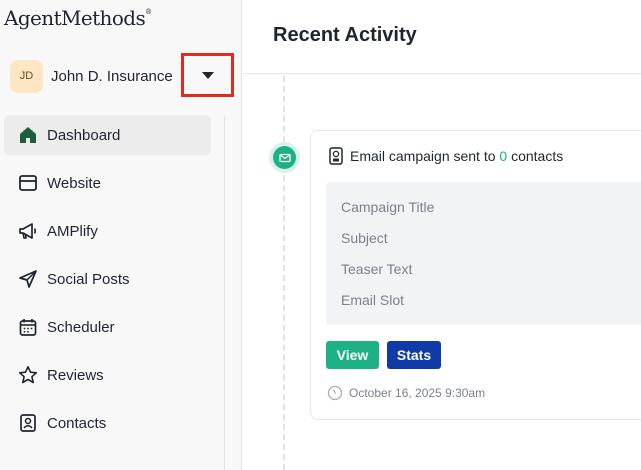 The height and width of the screenshot is (470, 641). I want to click on detail-campaign-title: Campaign Title, so click(388, 207).